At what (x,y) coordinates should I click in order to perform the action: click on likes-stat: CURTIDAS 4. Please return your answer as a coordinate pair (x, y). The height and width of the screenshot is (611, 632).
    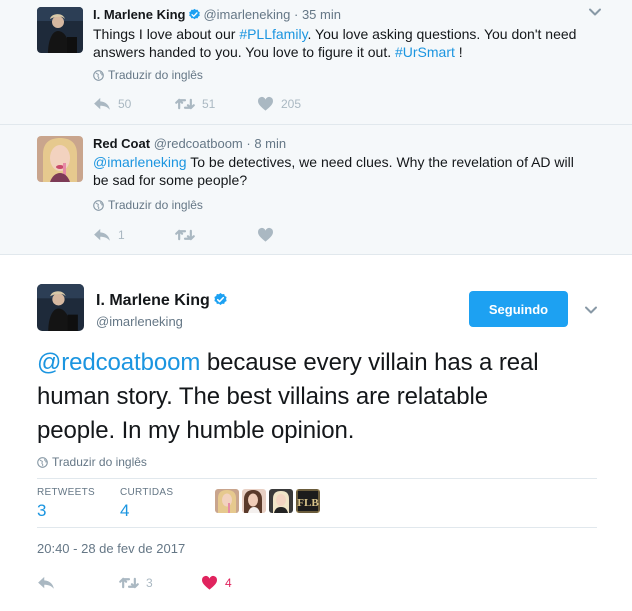
    Looking at the image, I should click on (146, 504).